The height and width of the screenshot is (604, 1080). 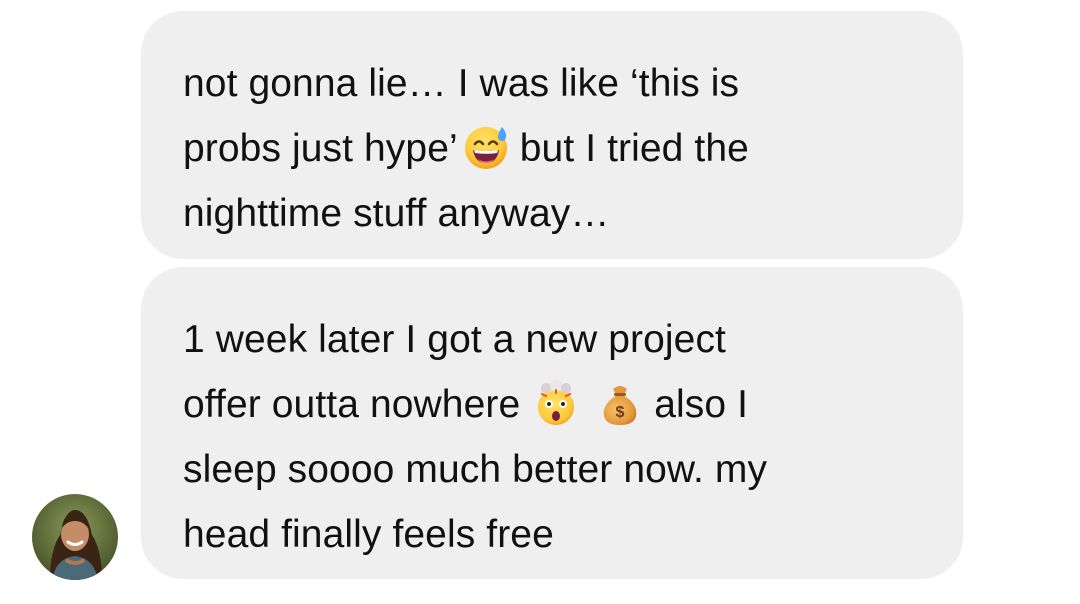 I want to click on user-avatar-photo, so click(x=75, y=537).